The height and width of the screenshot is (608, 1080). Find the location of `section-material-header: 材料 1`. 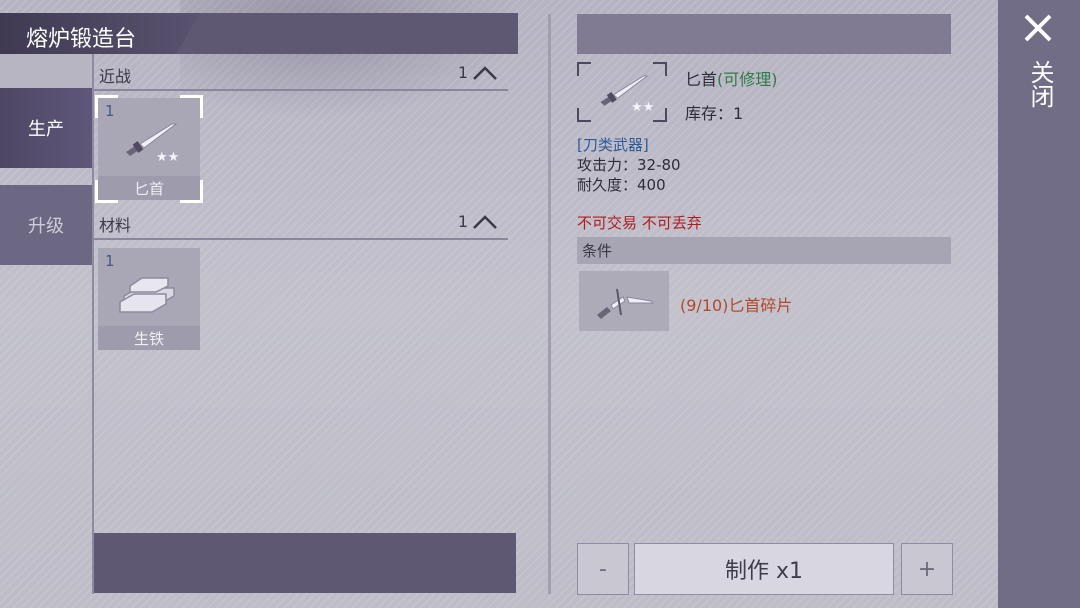

section-material-header: 材料 1 is located at coordinates (301, 224).